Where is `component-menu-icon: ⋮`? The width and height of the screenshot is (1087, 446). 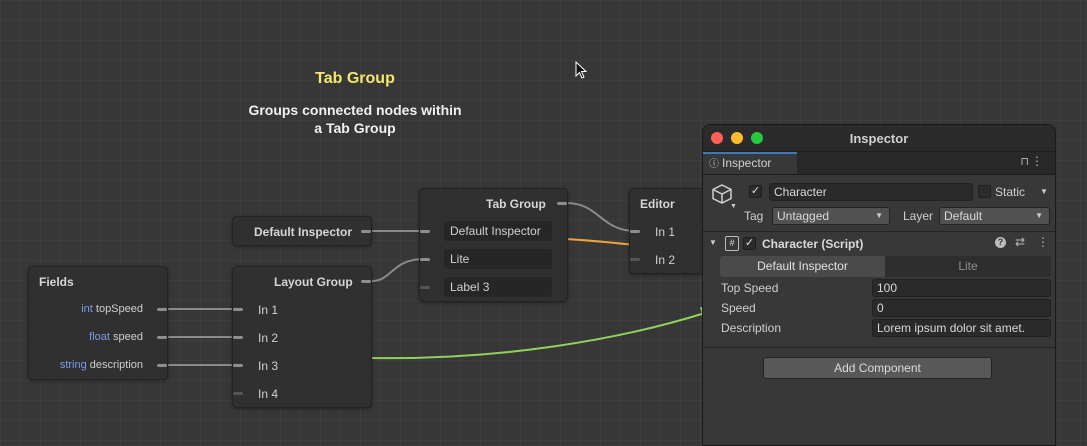
component-menu-icon: ⋮ is located at coordinates (1043, 242).